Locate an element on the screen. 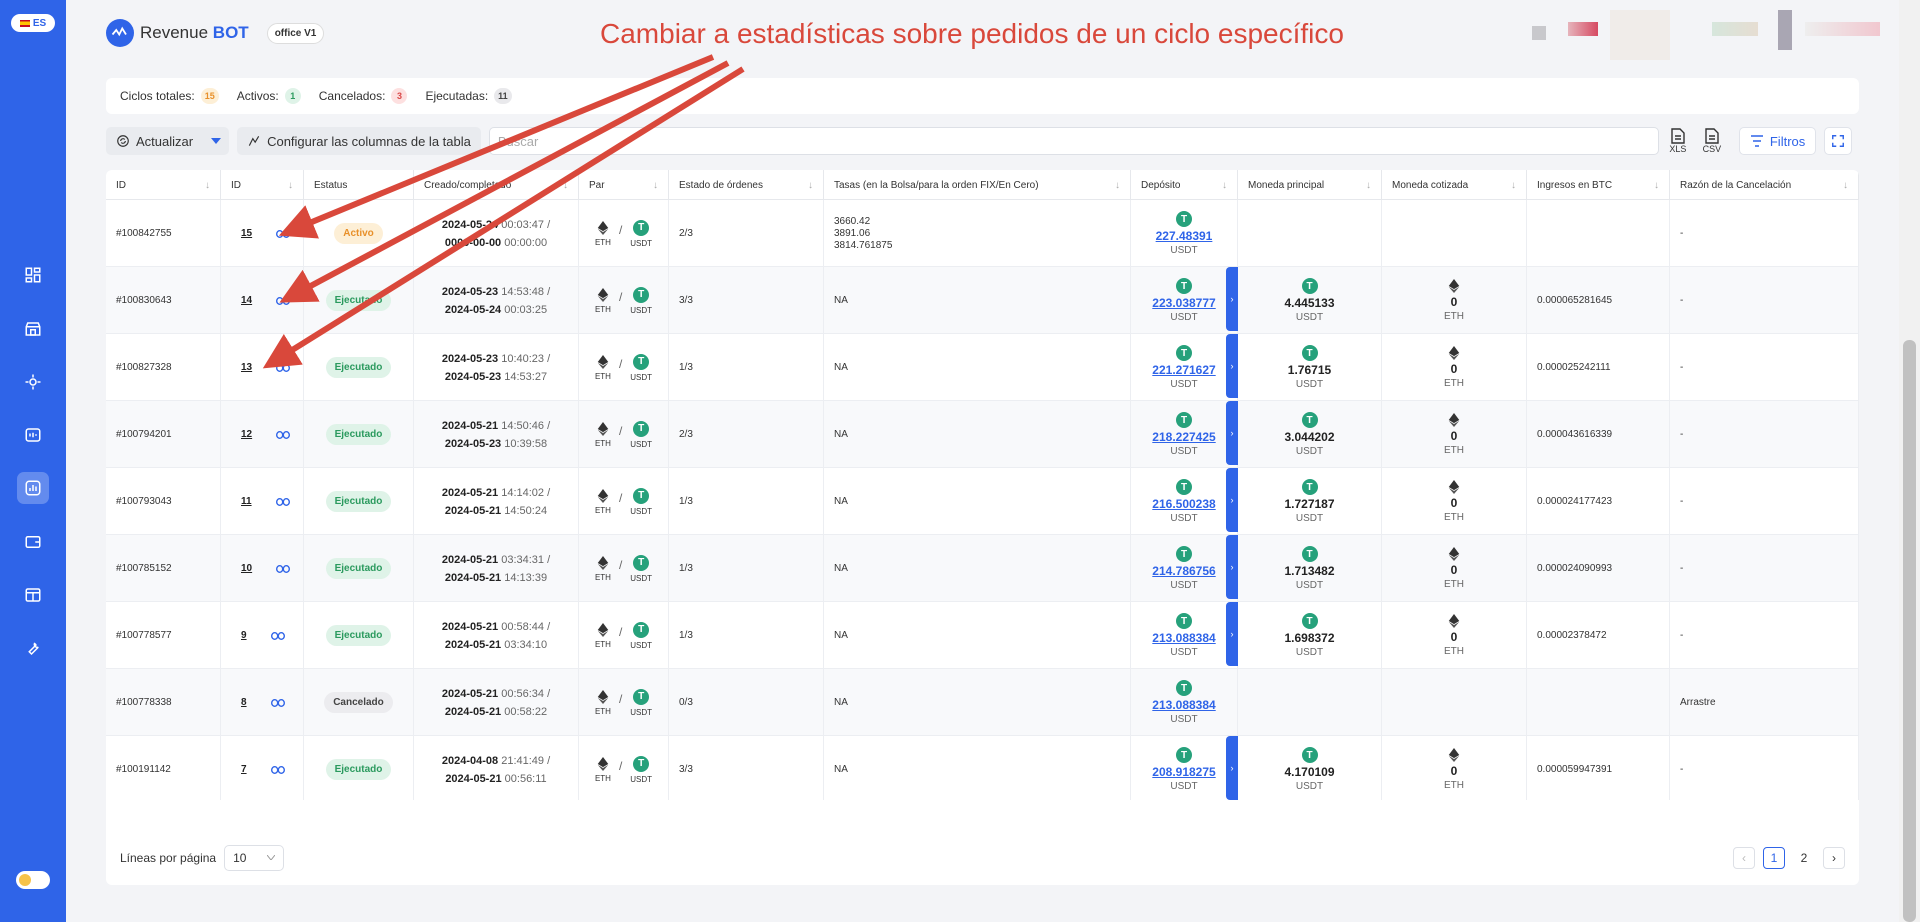 The image size is (1920, 922). orders-state: 2/3 is located at coordinates (686, 434).